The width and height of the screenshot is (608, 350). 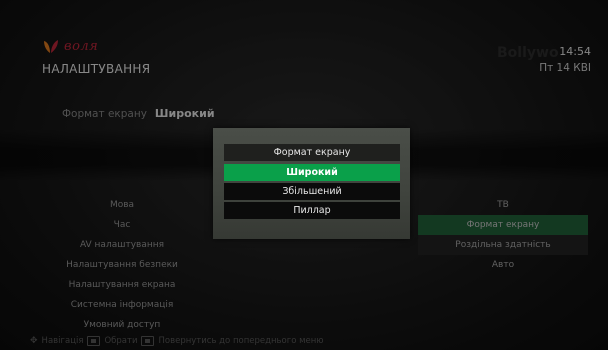 I want to click on menu-item-system-info: Системна інформація, so click(x=122, y=305).